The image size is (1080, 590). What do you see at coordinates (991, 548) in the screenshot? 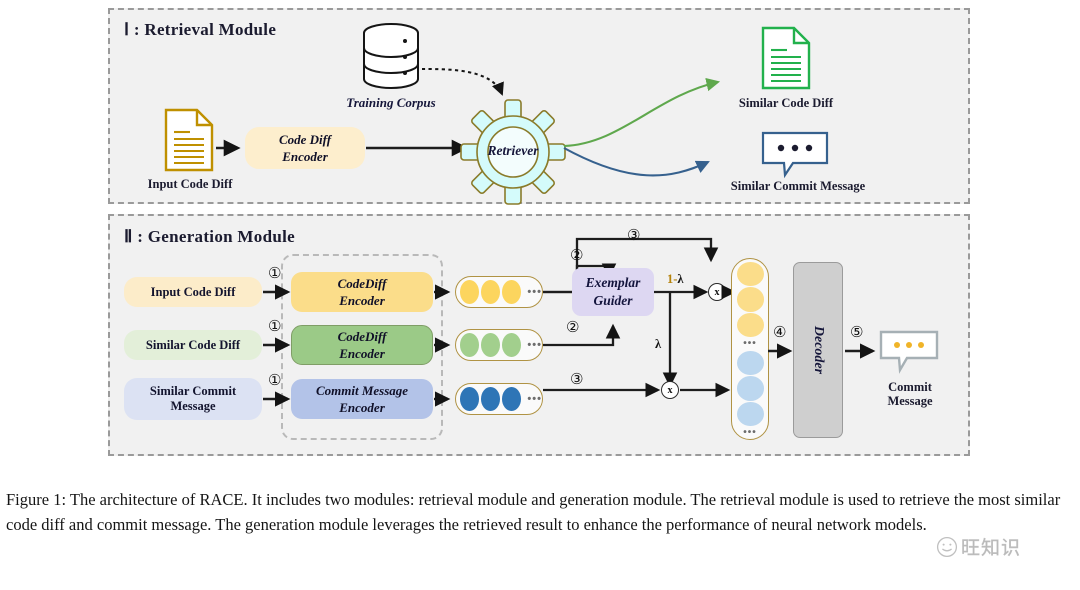
I see `watermark-text: 旺知识` at bounding box center [991, 548].